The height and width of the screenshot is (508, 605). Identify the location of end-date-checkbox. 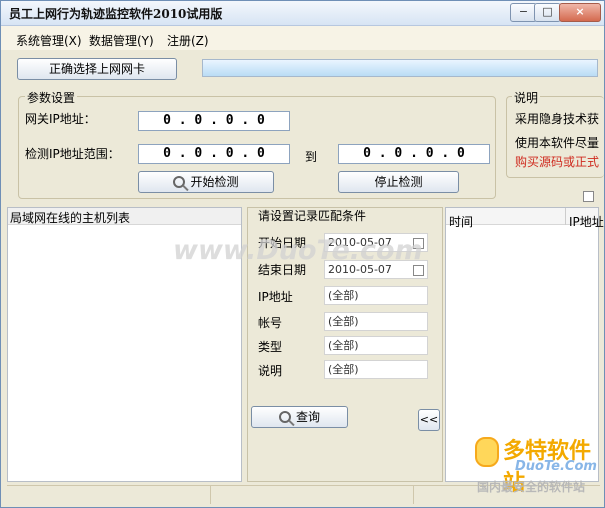
(418, 270).